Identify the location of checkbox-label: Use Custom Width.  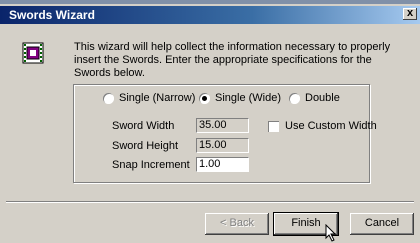
(331, 126).